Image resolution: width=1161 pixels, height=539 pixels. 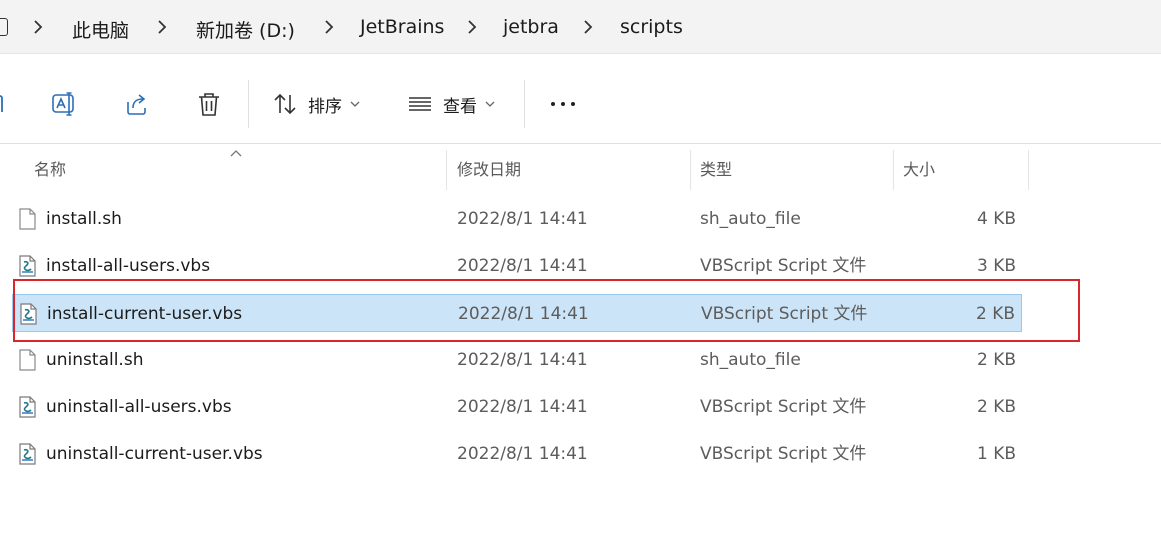 I want to click on delete-icon, so click(x=209, y=104).